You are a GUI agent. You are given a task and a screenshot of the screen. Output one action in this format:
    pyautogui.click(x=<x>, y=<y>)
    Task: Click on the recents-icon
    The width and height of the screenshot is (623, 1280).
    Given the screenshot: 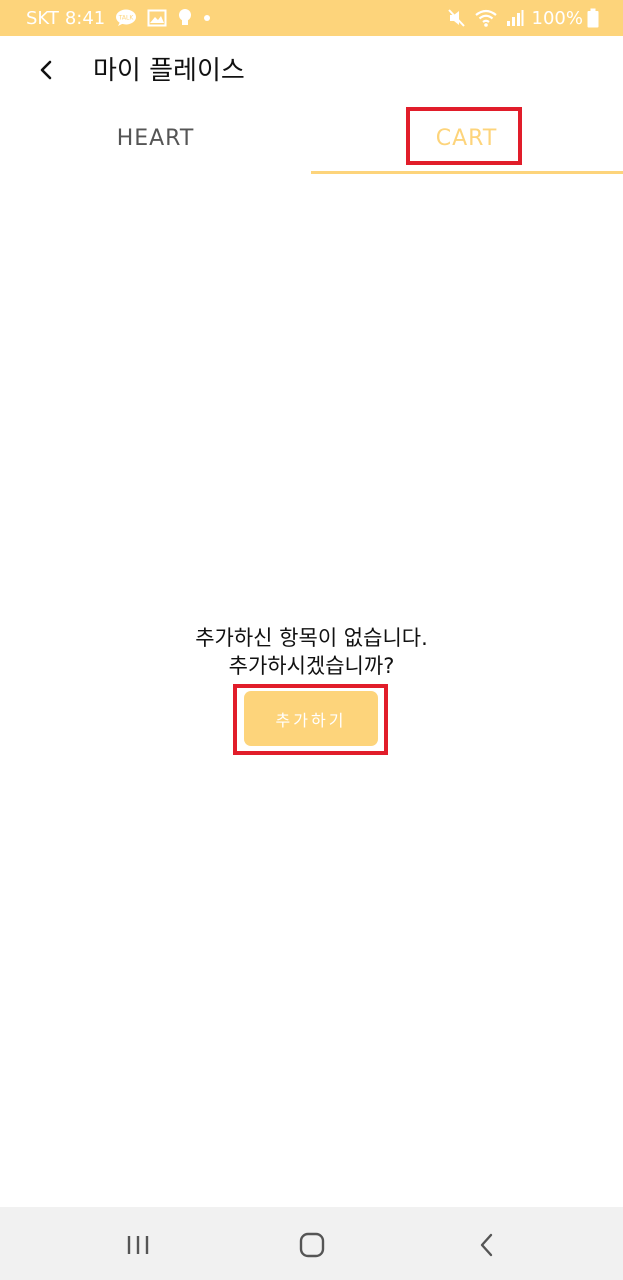 What is the action you would take?
    pyautogui.click(x=138, y=1245)
    